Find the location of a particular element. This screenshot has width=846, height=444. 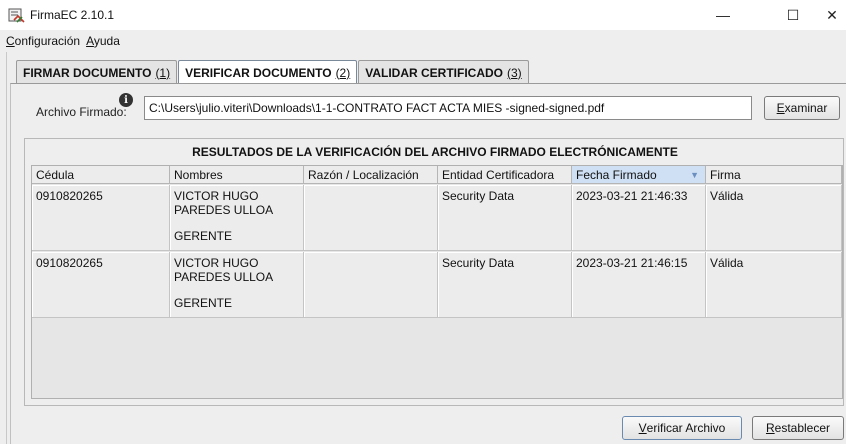

column-header-razon: Razón / Localización is located at coordinates (371, 175).